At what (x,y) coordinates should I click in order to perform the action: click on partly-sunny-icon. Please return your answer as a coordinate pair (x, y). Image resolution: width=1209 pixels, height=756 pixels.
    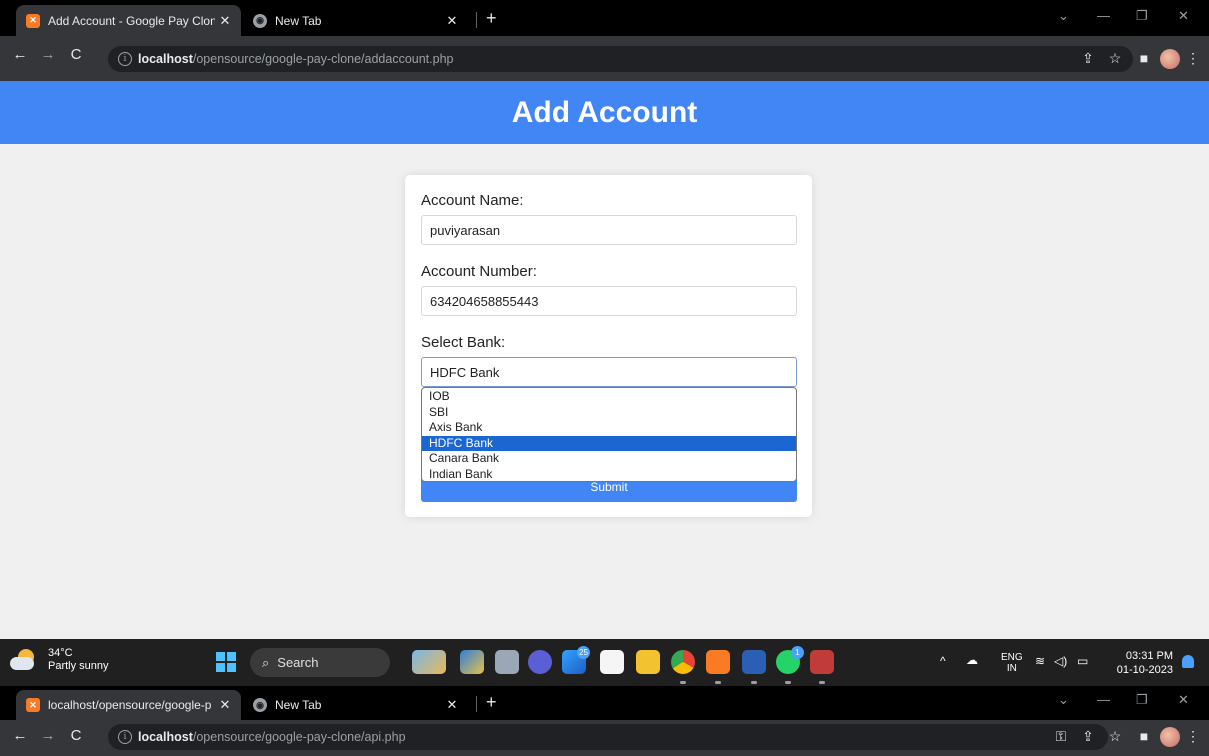
    Looking at the image, I should click on (25, 660).